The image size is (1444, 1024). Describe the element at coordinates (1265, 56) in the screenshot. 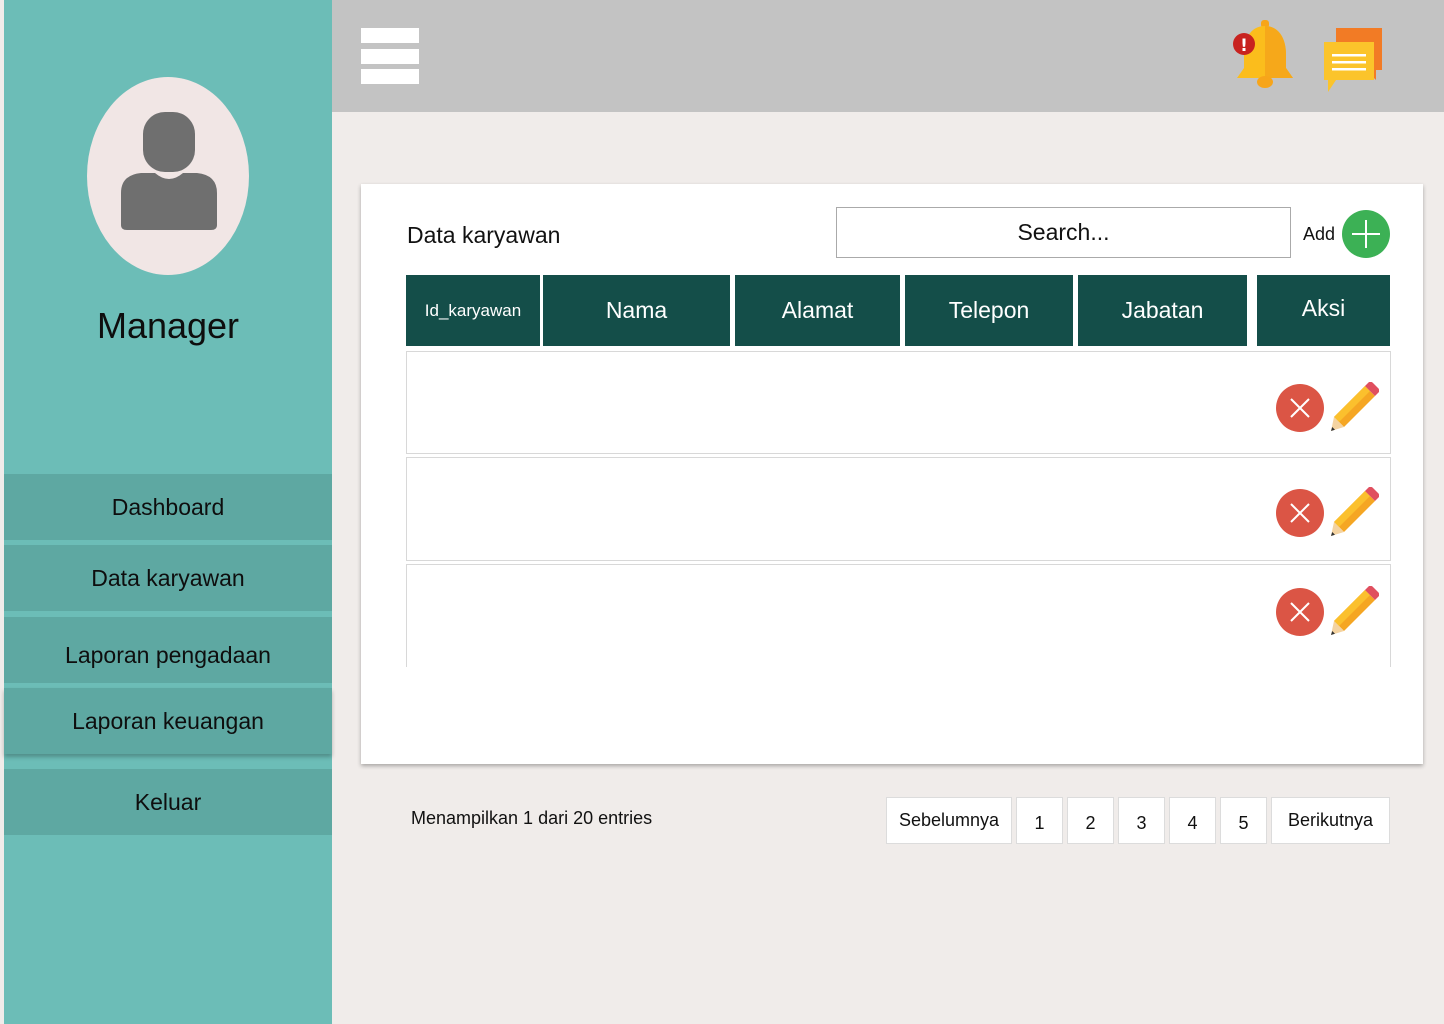

I see `bell-icon: !` at that location.